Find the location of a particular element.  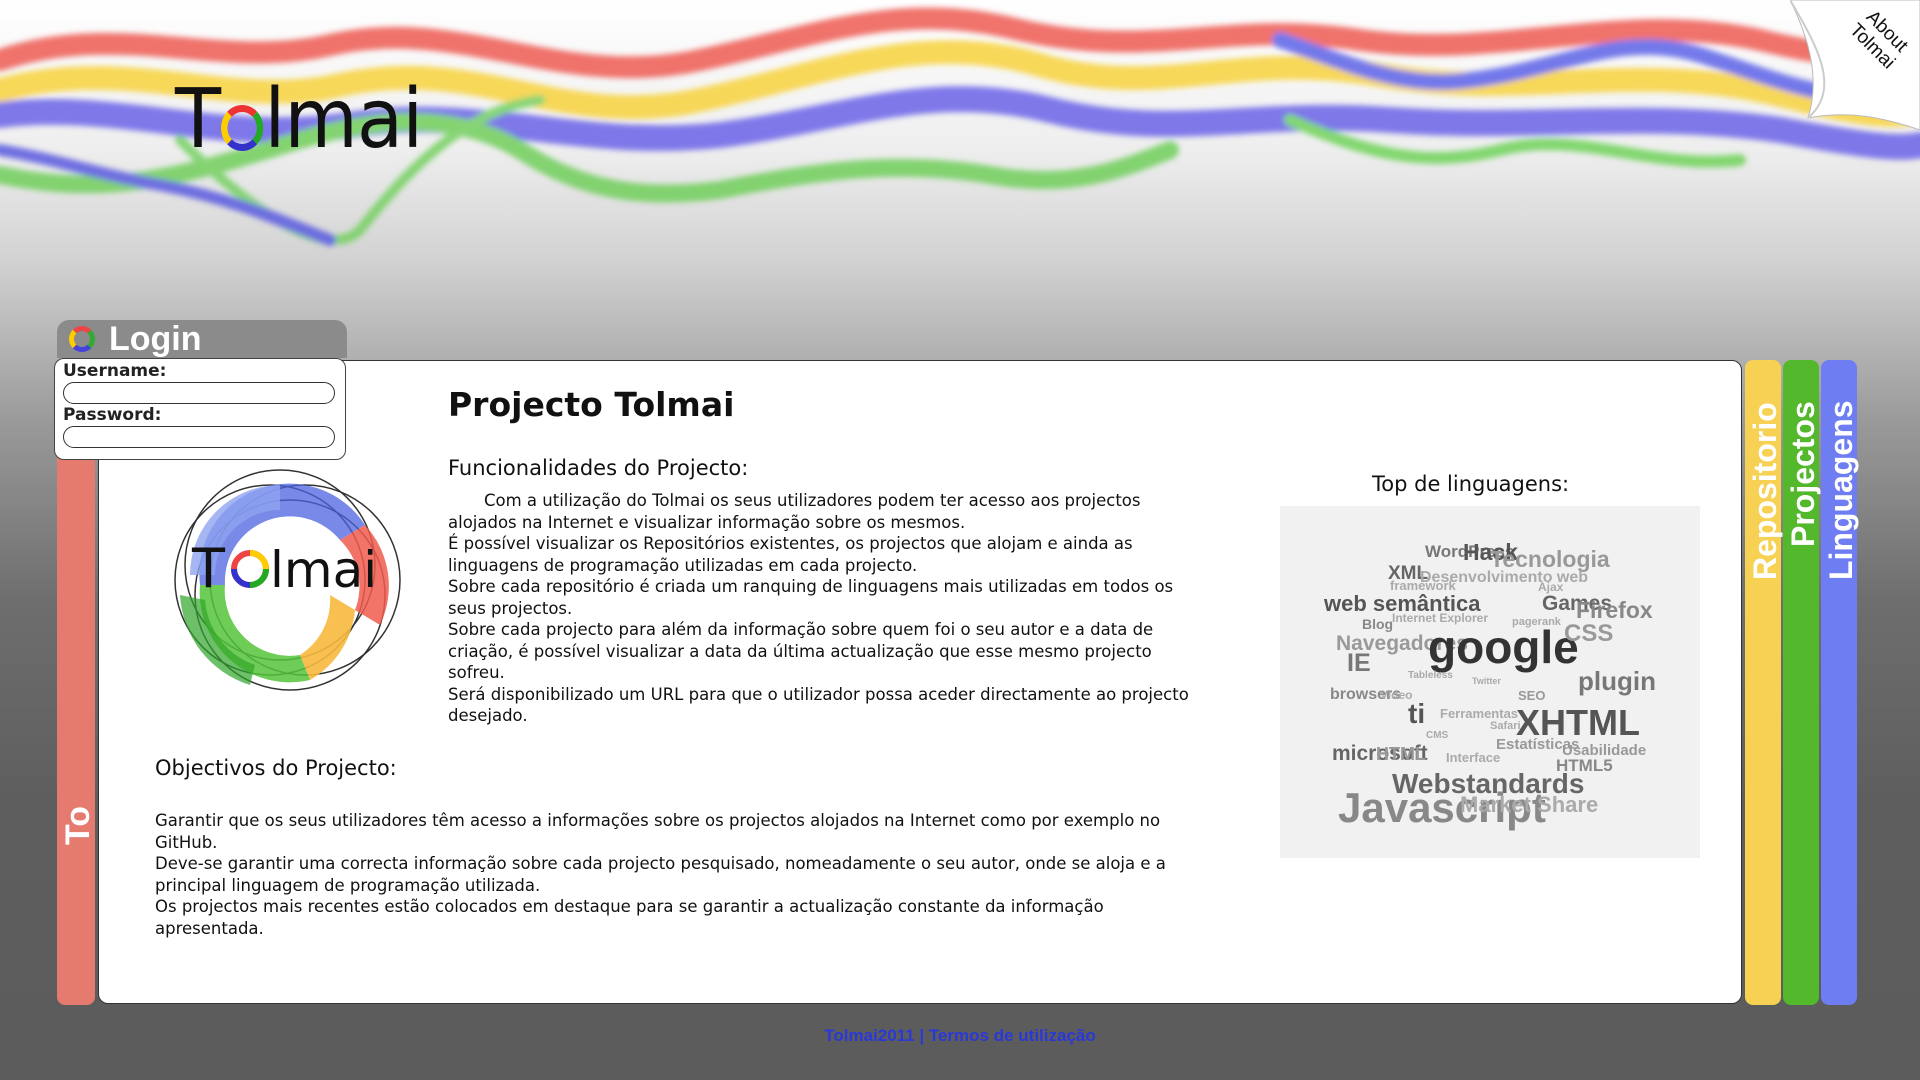

cloud-word: CSS is located at coordinates (1589, 633).